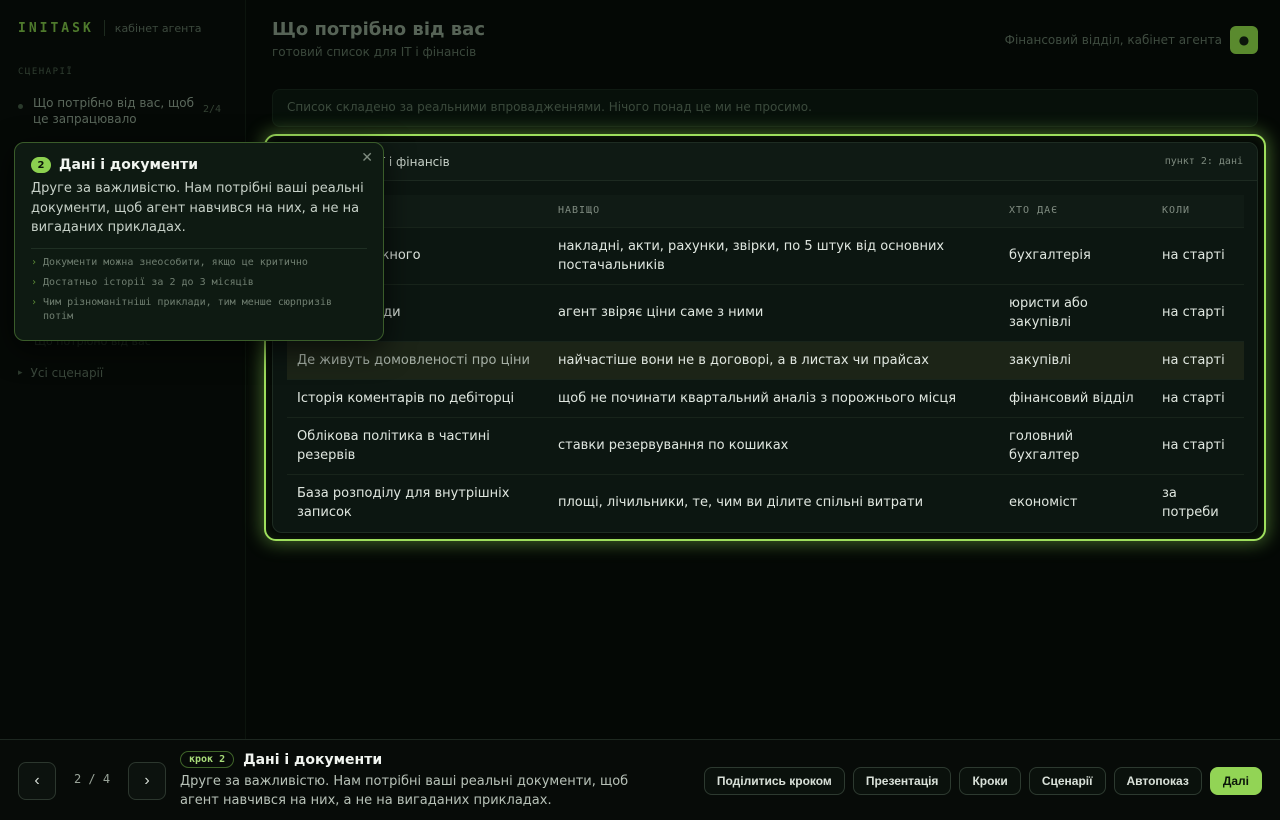  I want to click on tooltip-title: Дані і документи, so click(129, 165).